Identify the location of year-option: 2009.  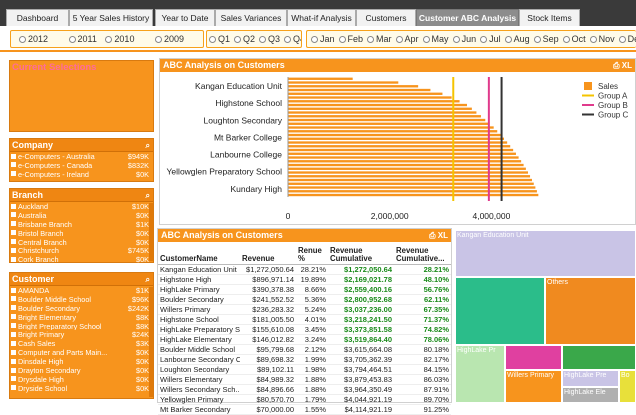
(169, 39).